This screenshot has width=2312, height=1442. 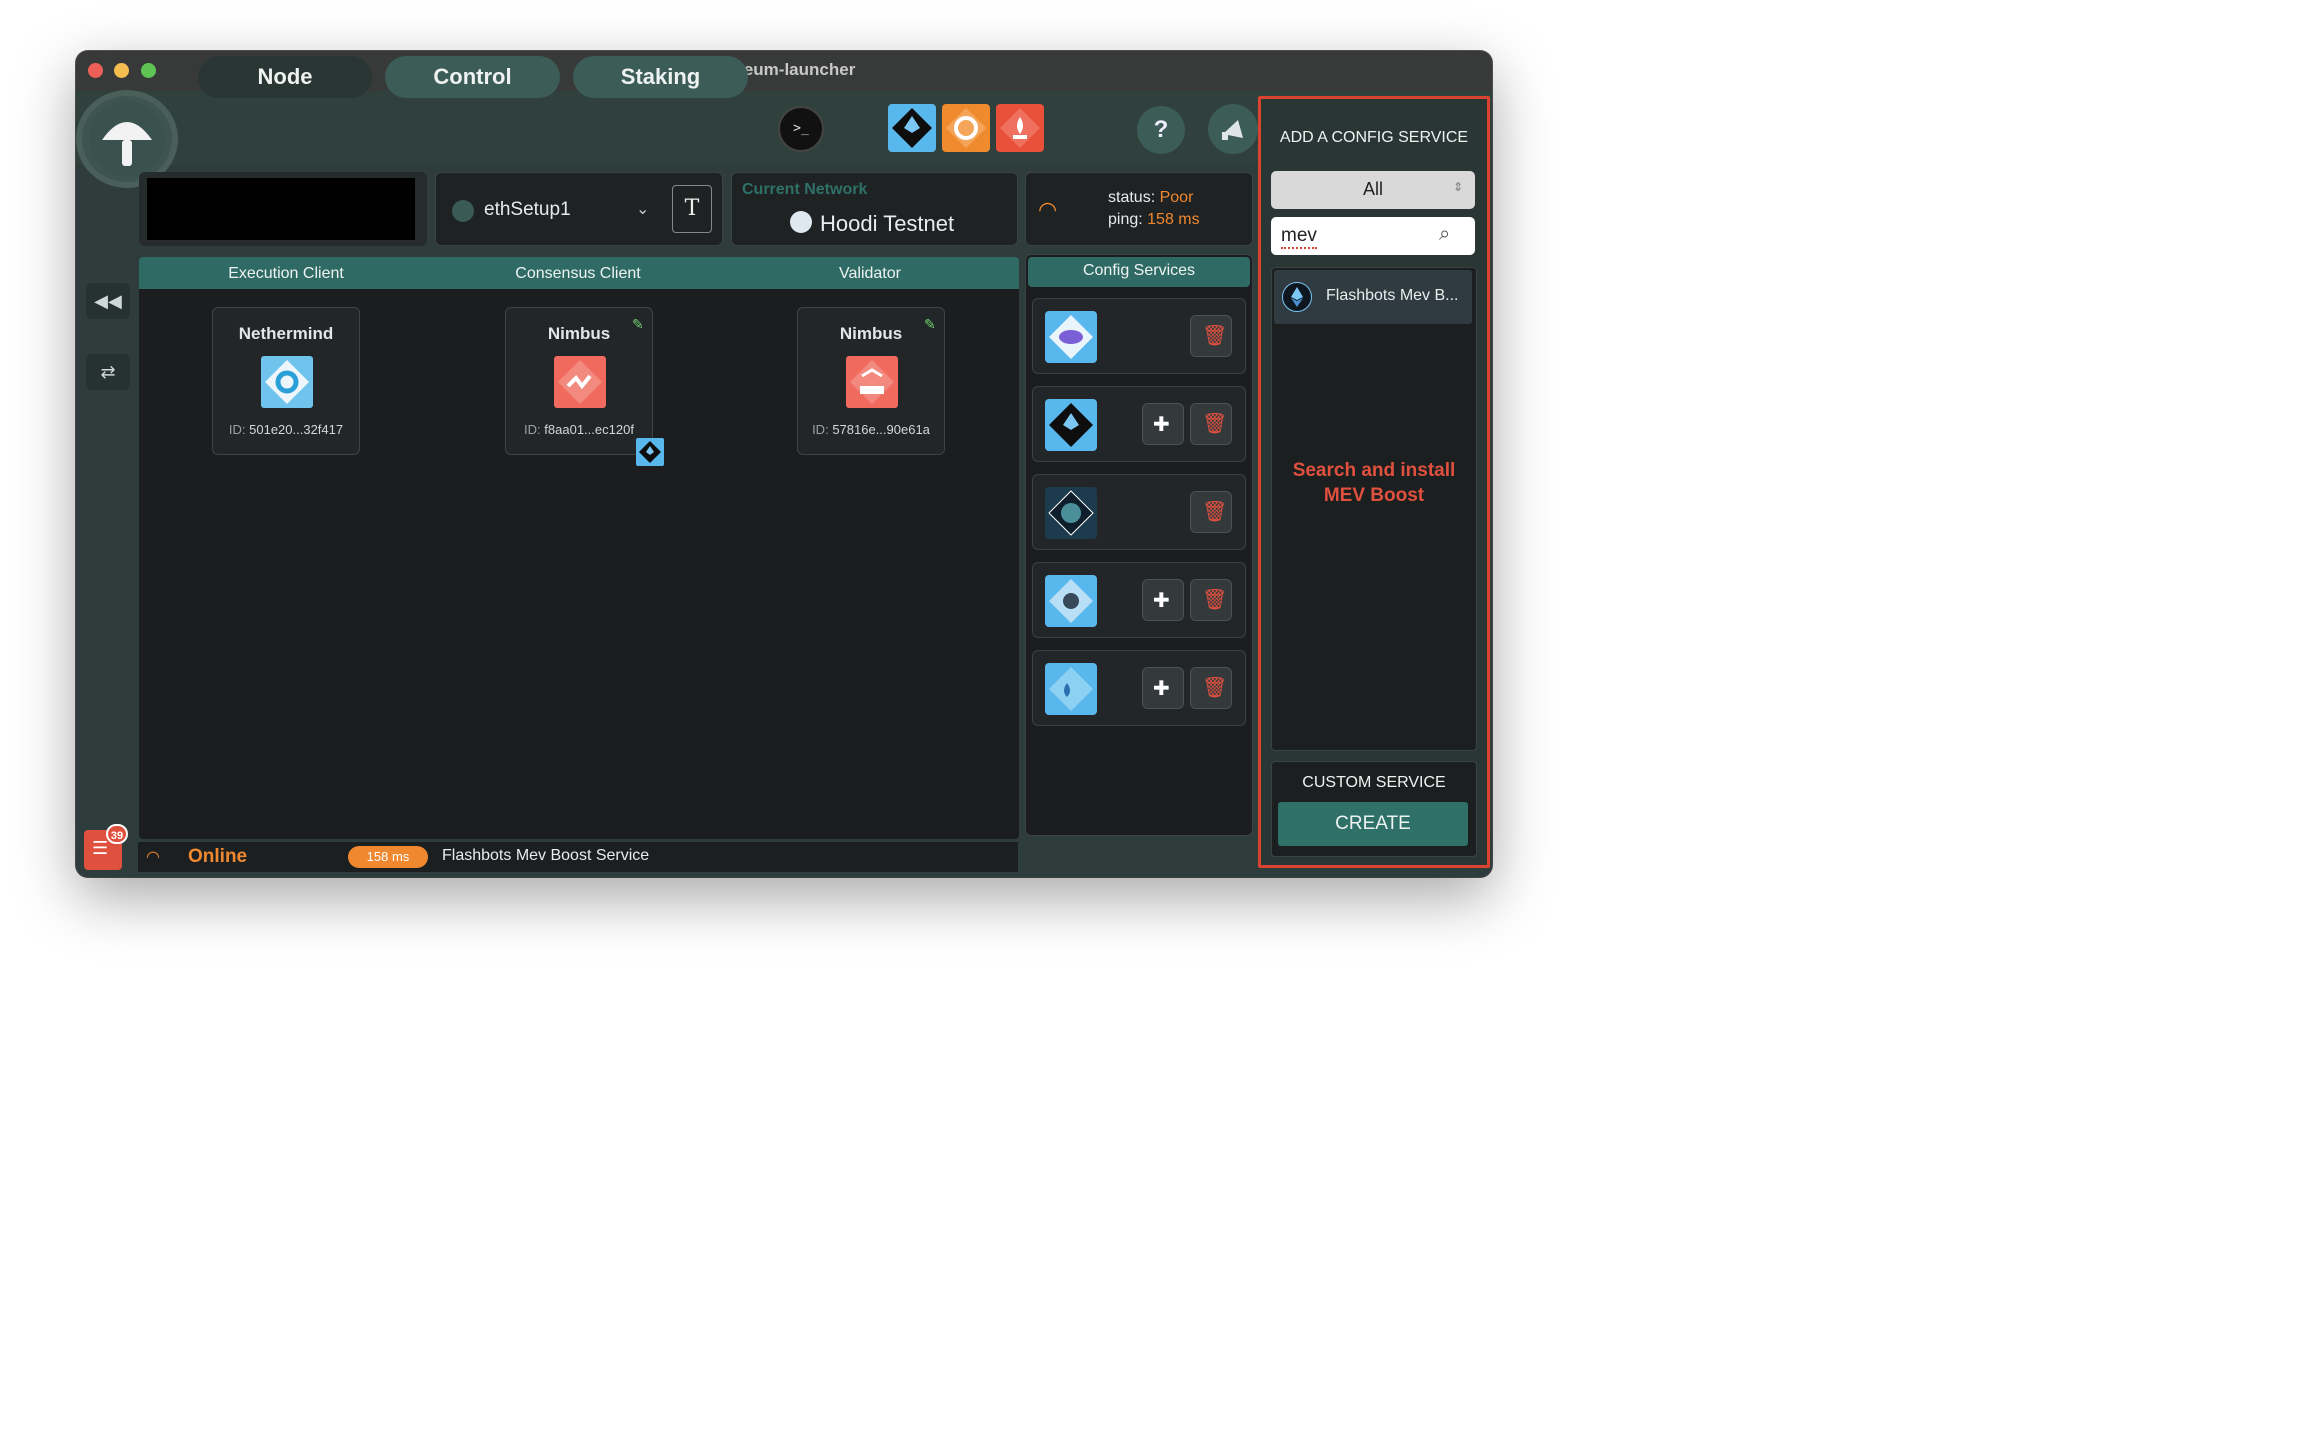 I want to click on setup-color-dot, so click(x=463, y=211).